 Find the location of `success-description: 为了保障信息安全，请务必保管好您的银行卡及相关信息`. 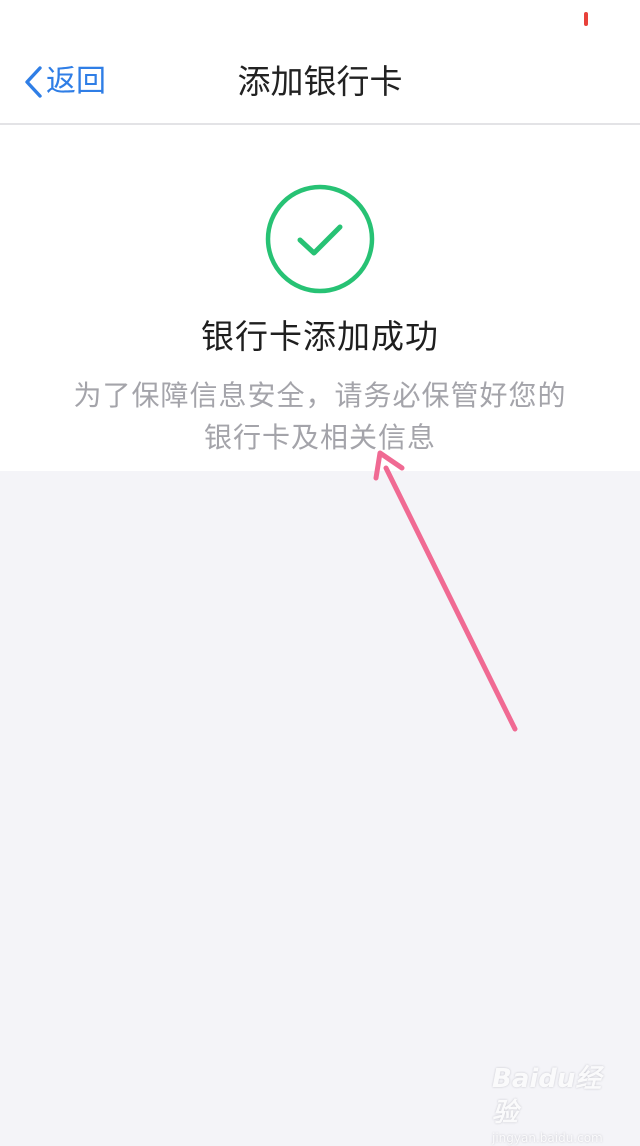

success-description: 为了保障信息安全，请务必保管好您的银行卡及相关信息 is located at coordinates (320, 416).